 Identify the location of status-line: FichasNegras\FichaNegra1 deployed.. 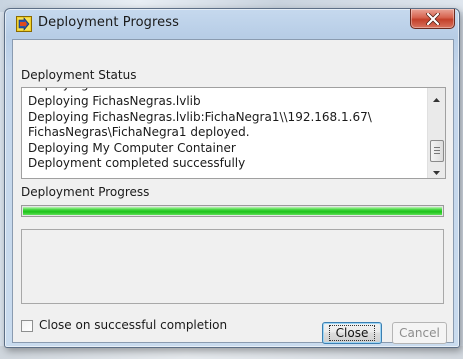
(139, 132).